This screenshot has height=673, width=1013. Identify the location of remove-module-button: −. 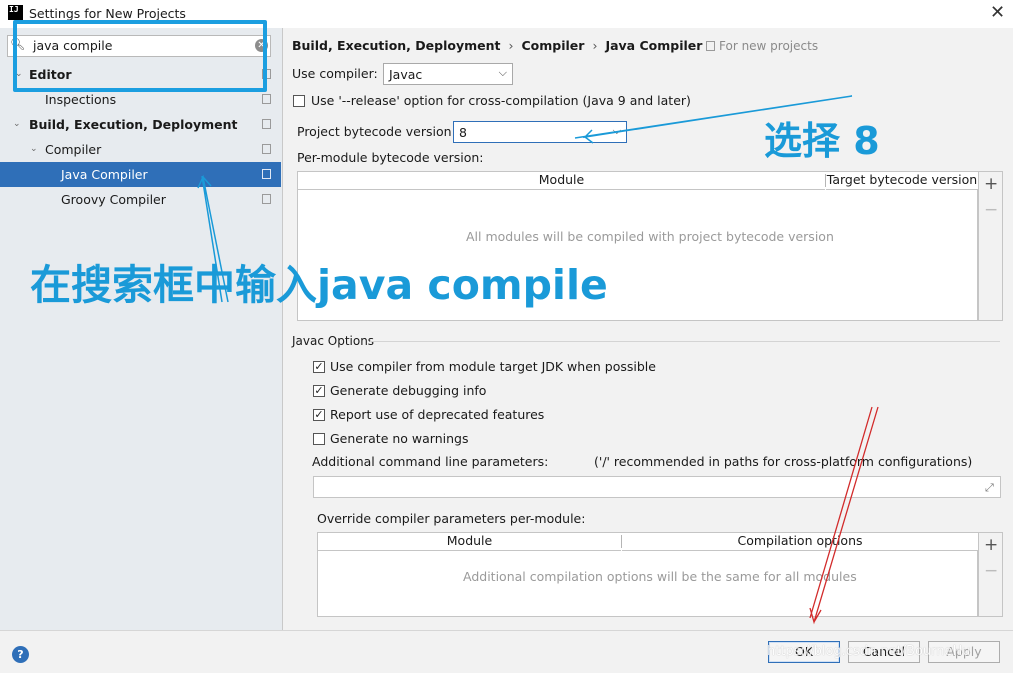
(991, 210).